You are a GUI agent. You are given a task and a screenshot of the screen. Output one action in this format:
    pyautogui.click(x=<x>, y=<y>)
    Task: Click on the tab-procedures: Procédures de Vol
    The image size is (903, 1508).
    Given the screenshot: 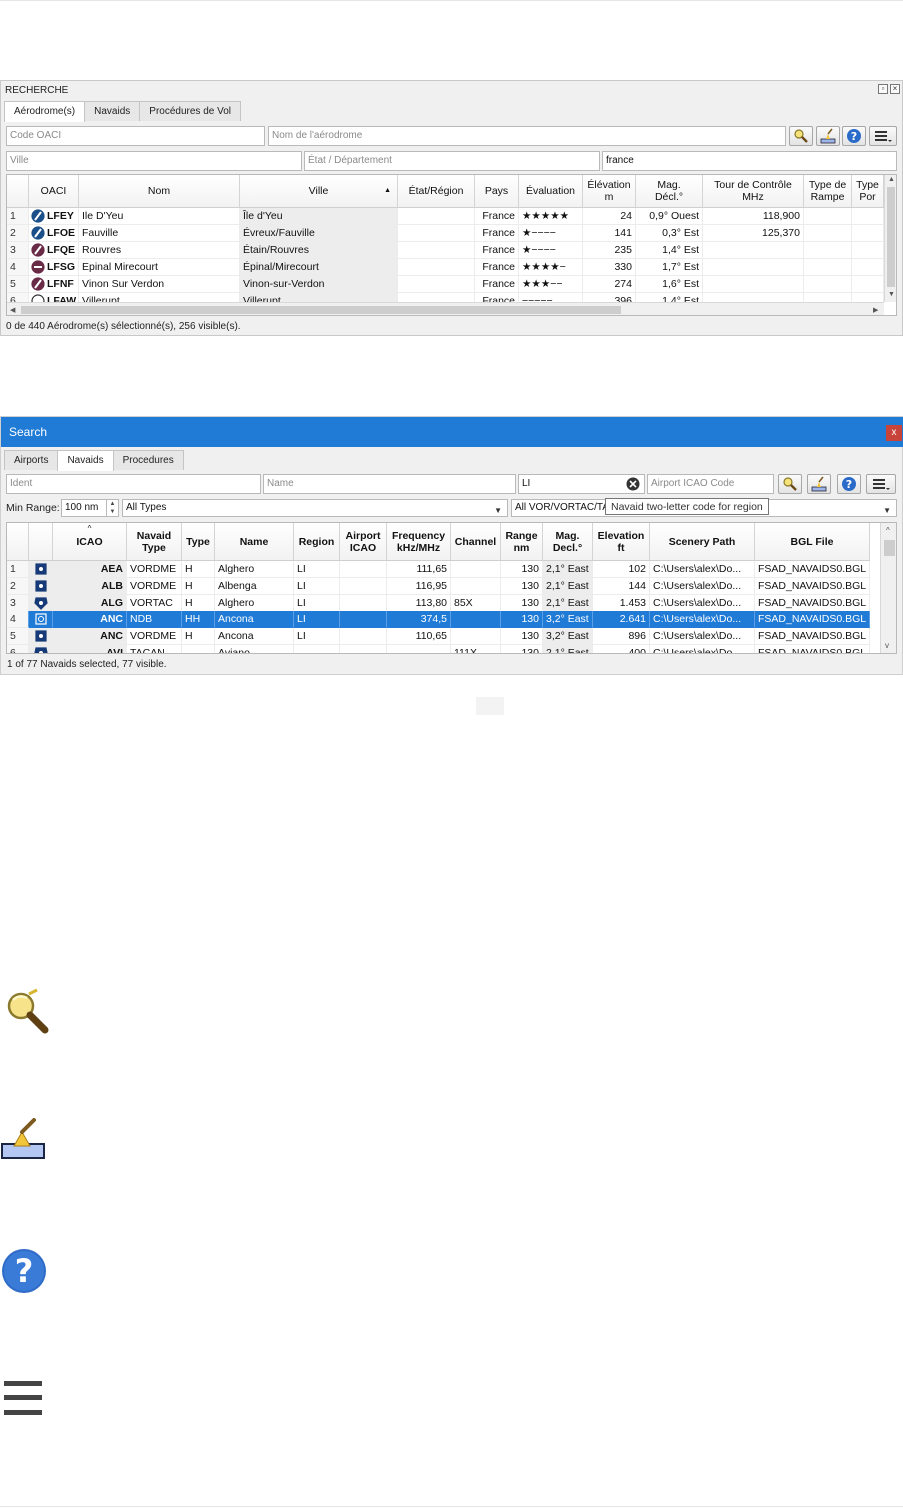 What is the action you would take?
    pyautogui.click(x=190, y=111)
    